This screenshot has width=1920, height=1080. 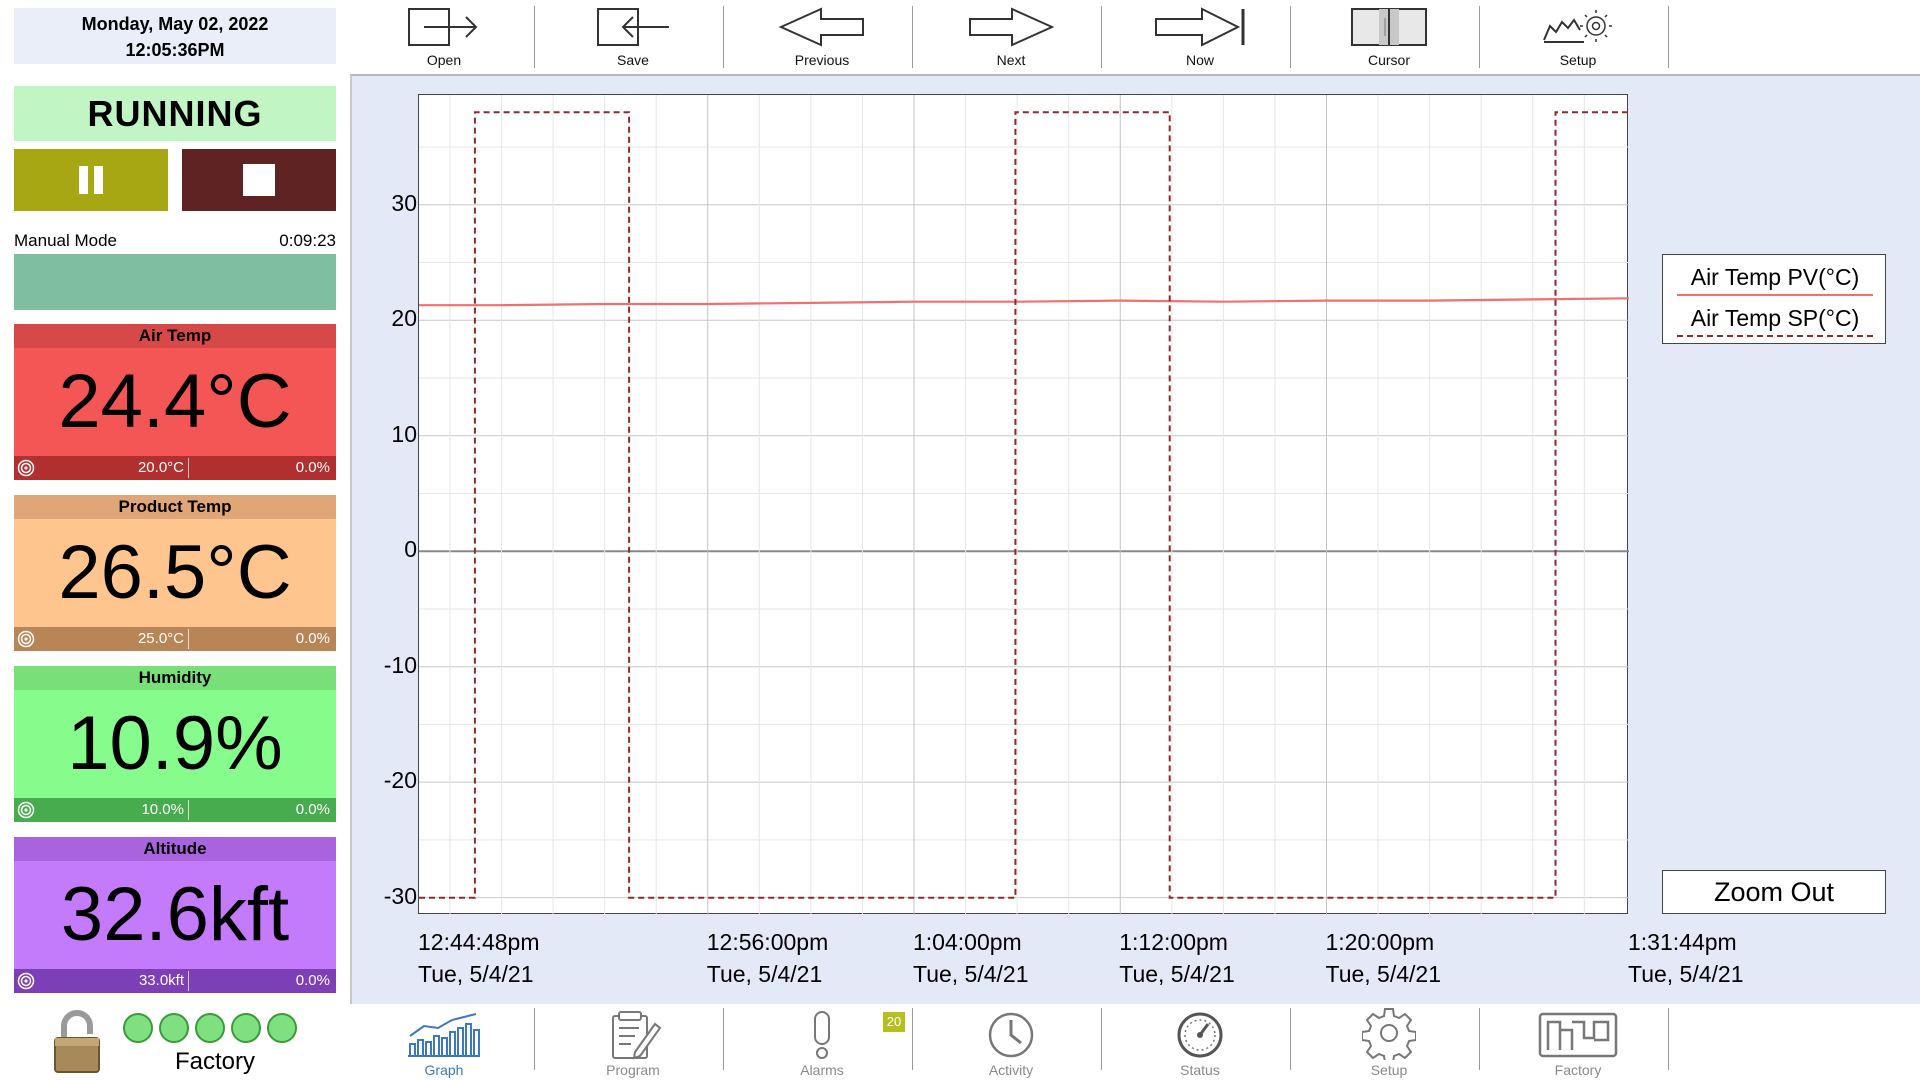 What do you see at coordinates (1011, 1032) in the screenshot?
I see `clock-icon` at bounding box center [1011, 1032].